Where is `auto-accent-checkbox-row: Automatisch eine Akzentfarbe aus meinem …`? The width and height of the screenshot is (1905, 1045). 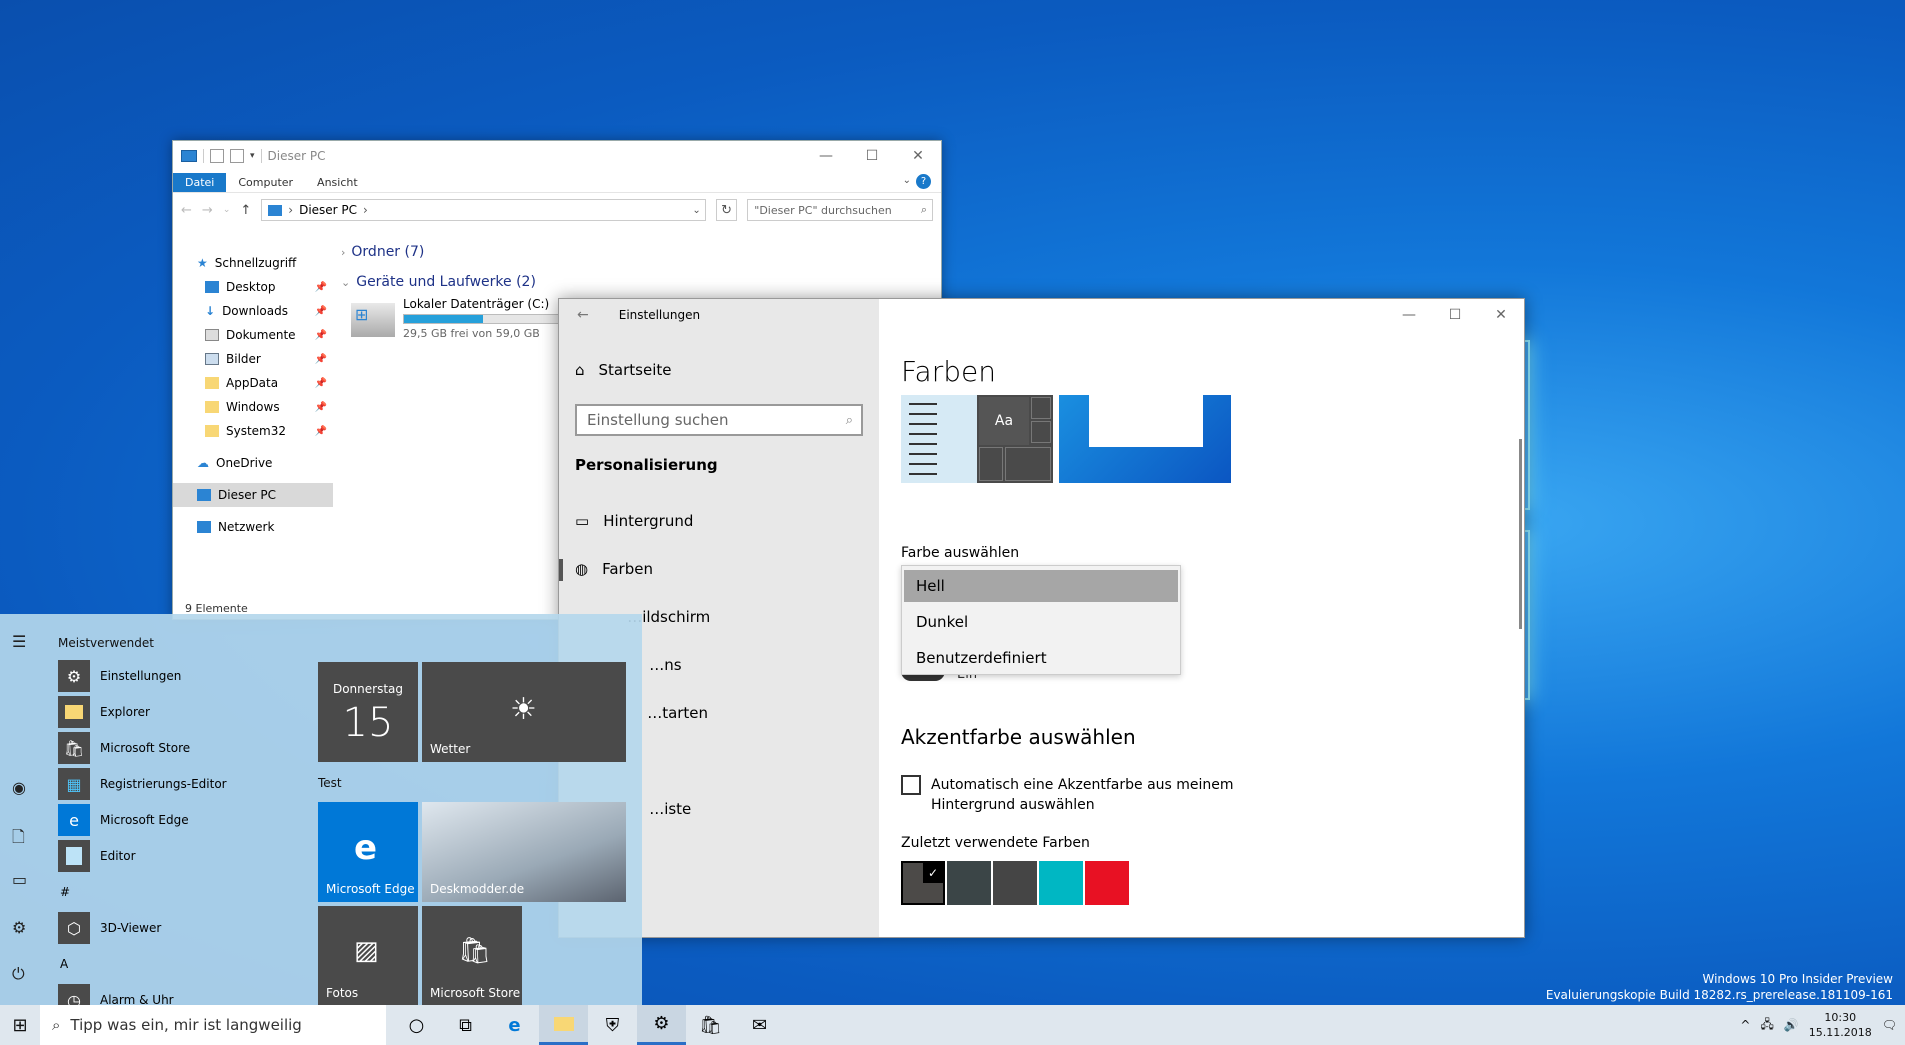
auto-accent-checkbox-row: Automatisch eine Akzentfarbe aus meinem … is located at coordinates (1111, 795).